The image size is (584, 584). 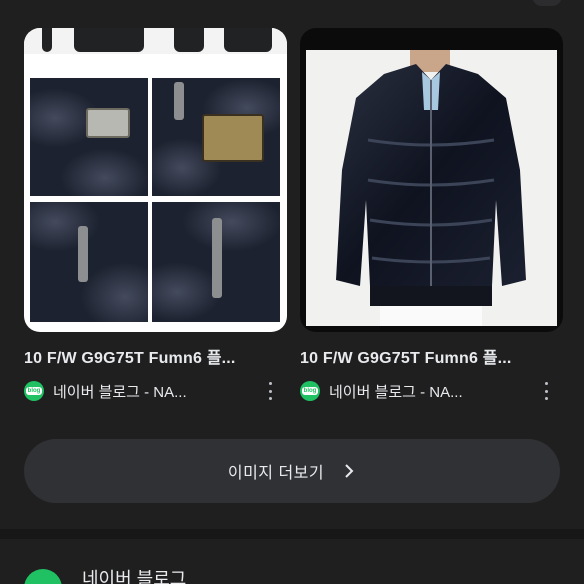 I want to click on thumbnail-top-strip, so click(x=155, y=41).